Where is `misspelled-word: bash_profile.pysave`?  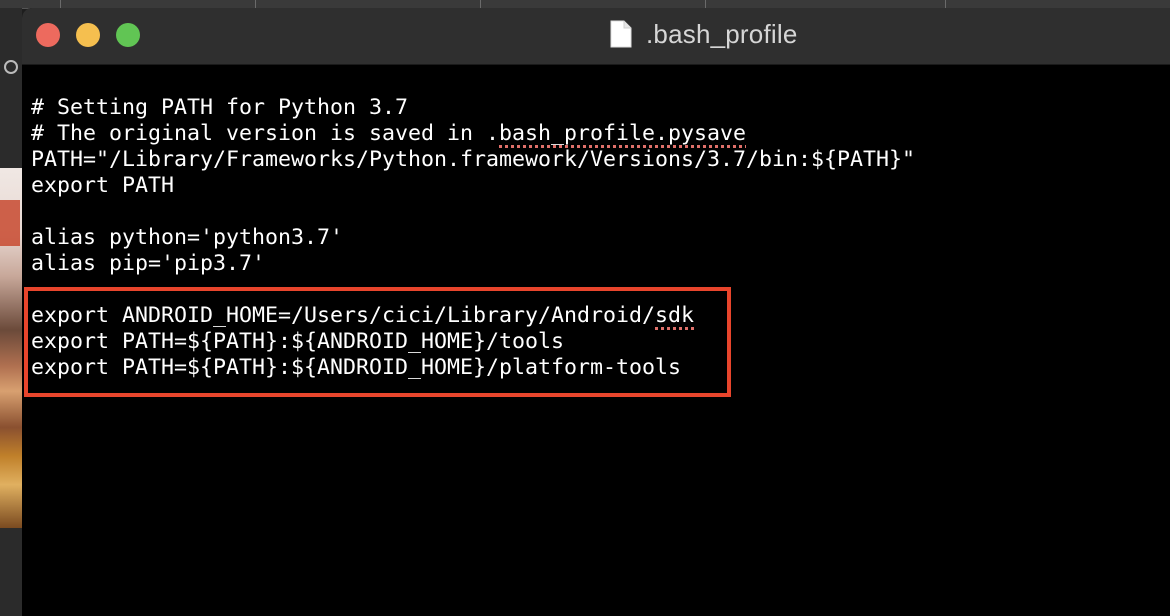 misspelled-word: bash_profile.pysave is located at coordinates (623, 133).